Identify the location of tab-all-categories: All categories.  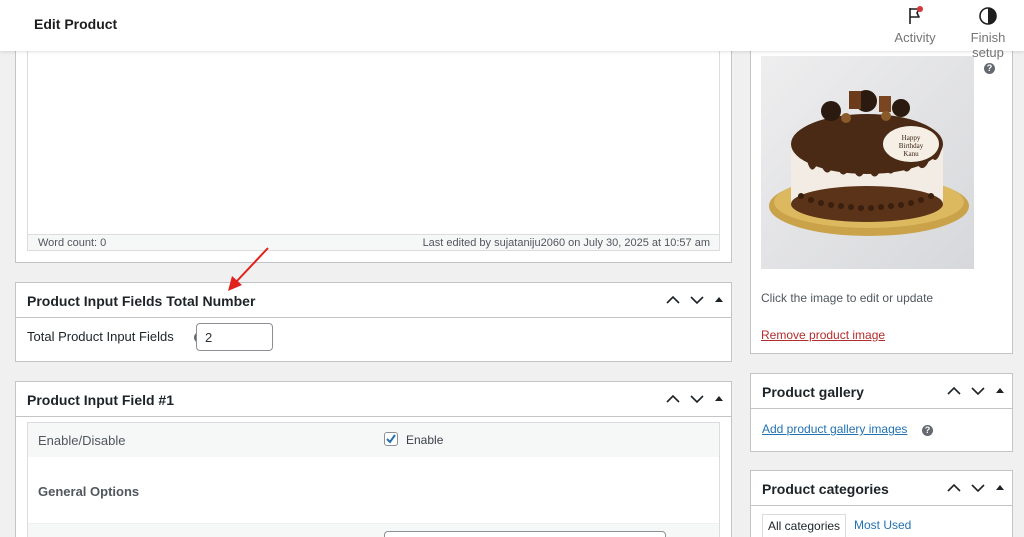
(804, 525).